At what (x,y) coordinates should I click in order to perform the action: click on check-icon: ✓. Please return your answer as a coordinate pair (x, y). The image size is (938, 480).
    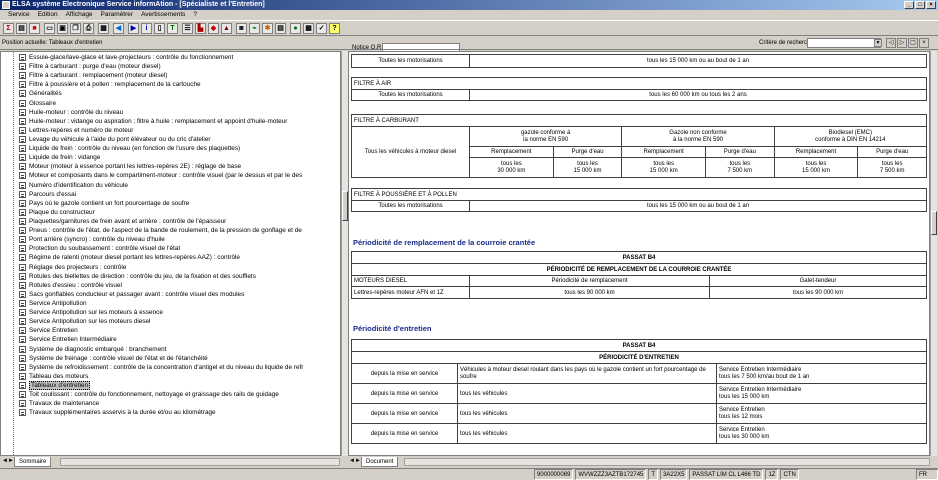
    Looking at the image, I should click on (321, 28).